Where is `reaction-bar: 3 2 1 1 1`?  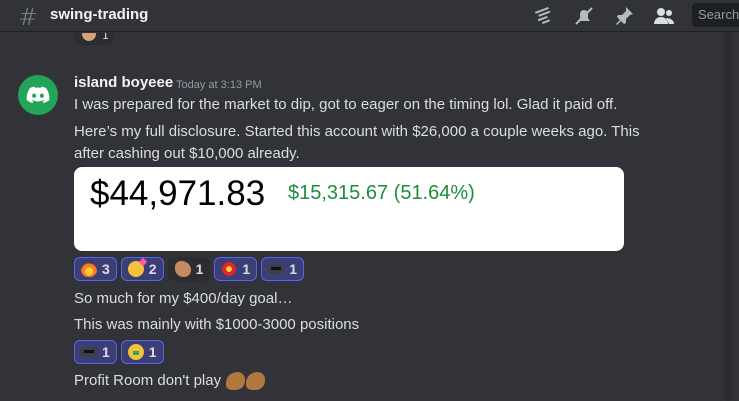
reaction-bar: 3 2 1 1 1 is located at coordinates (189, 269).